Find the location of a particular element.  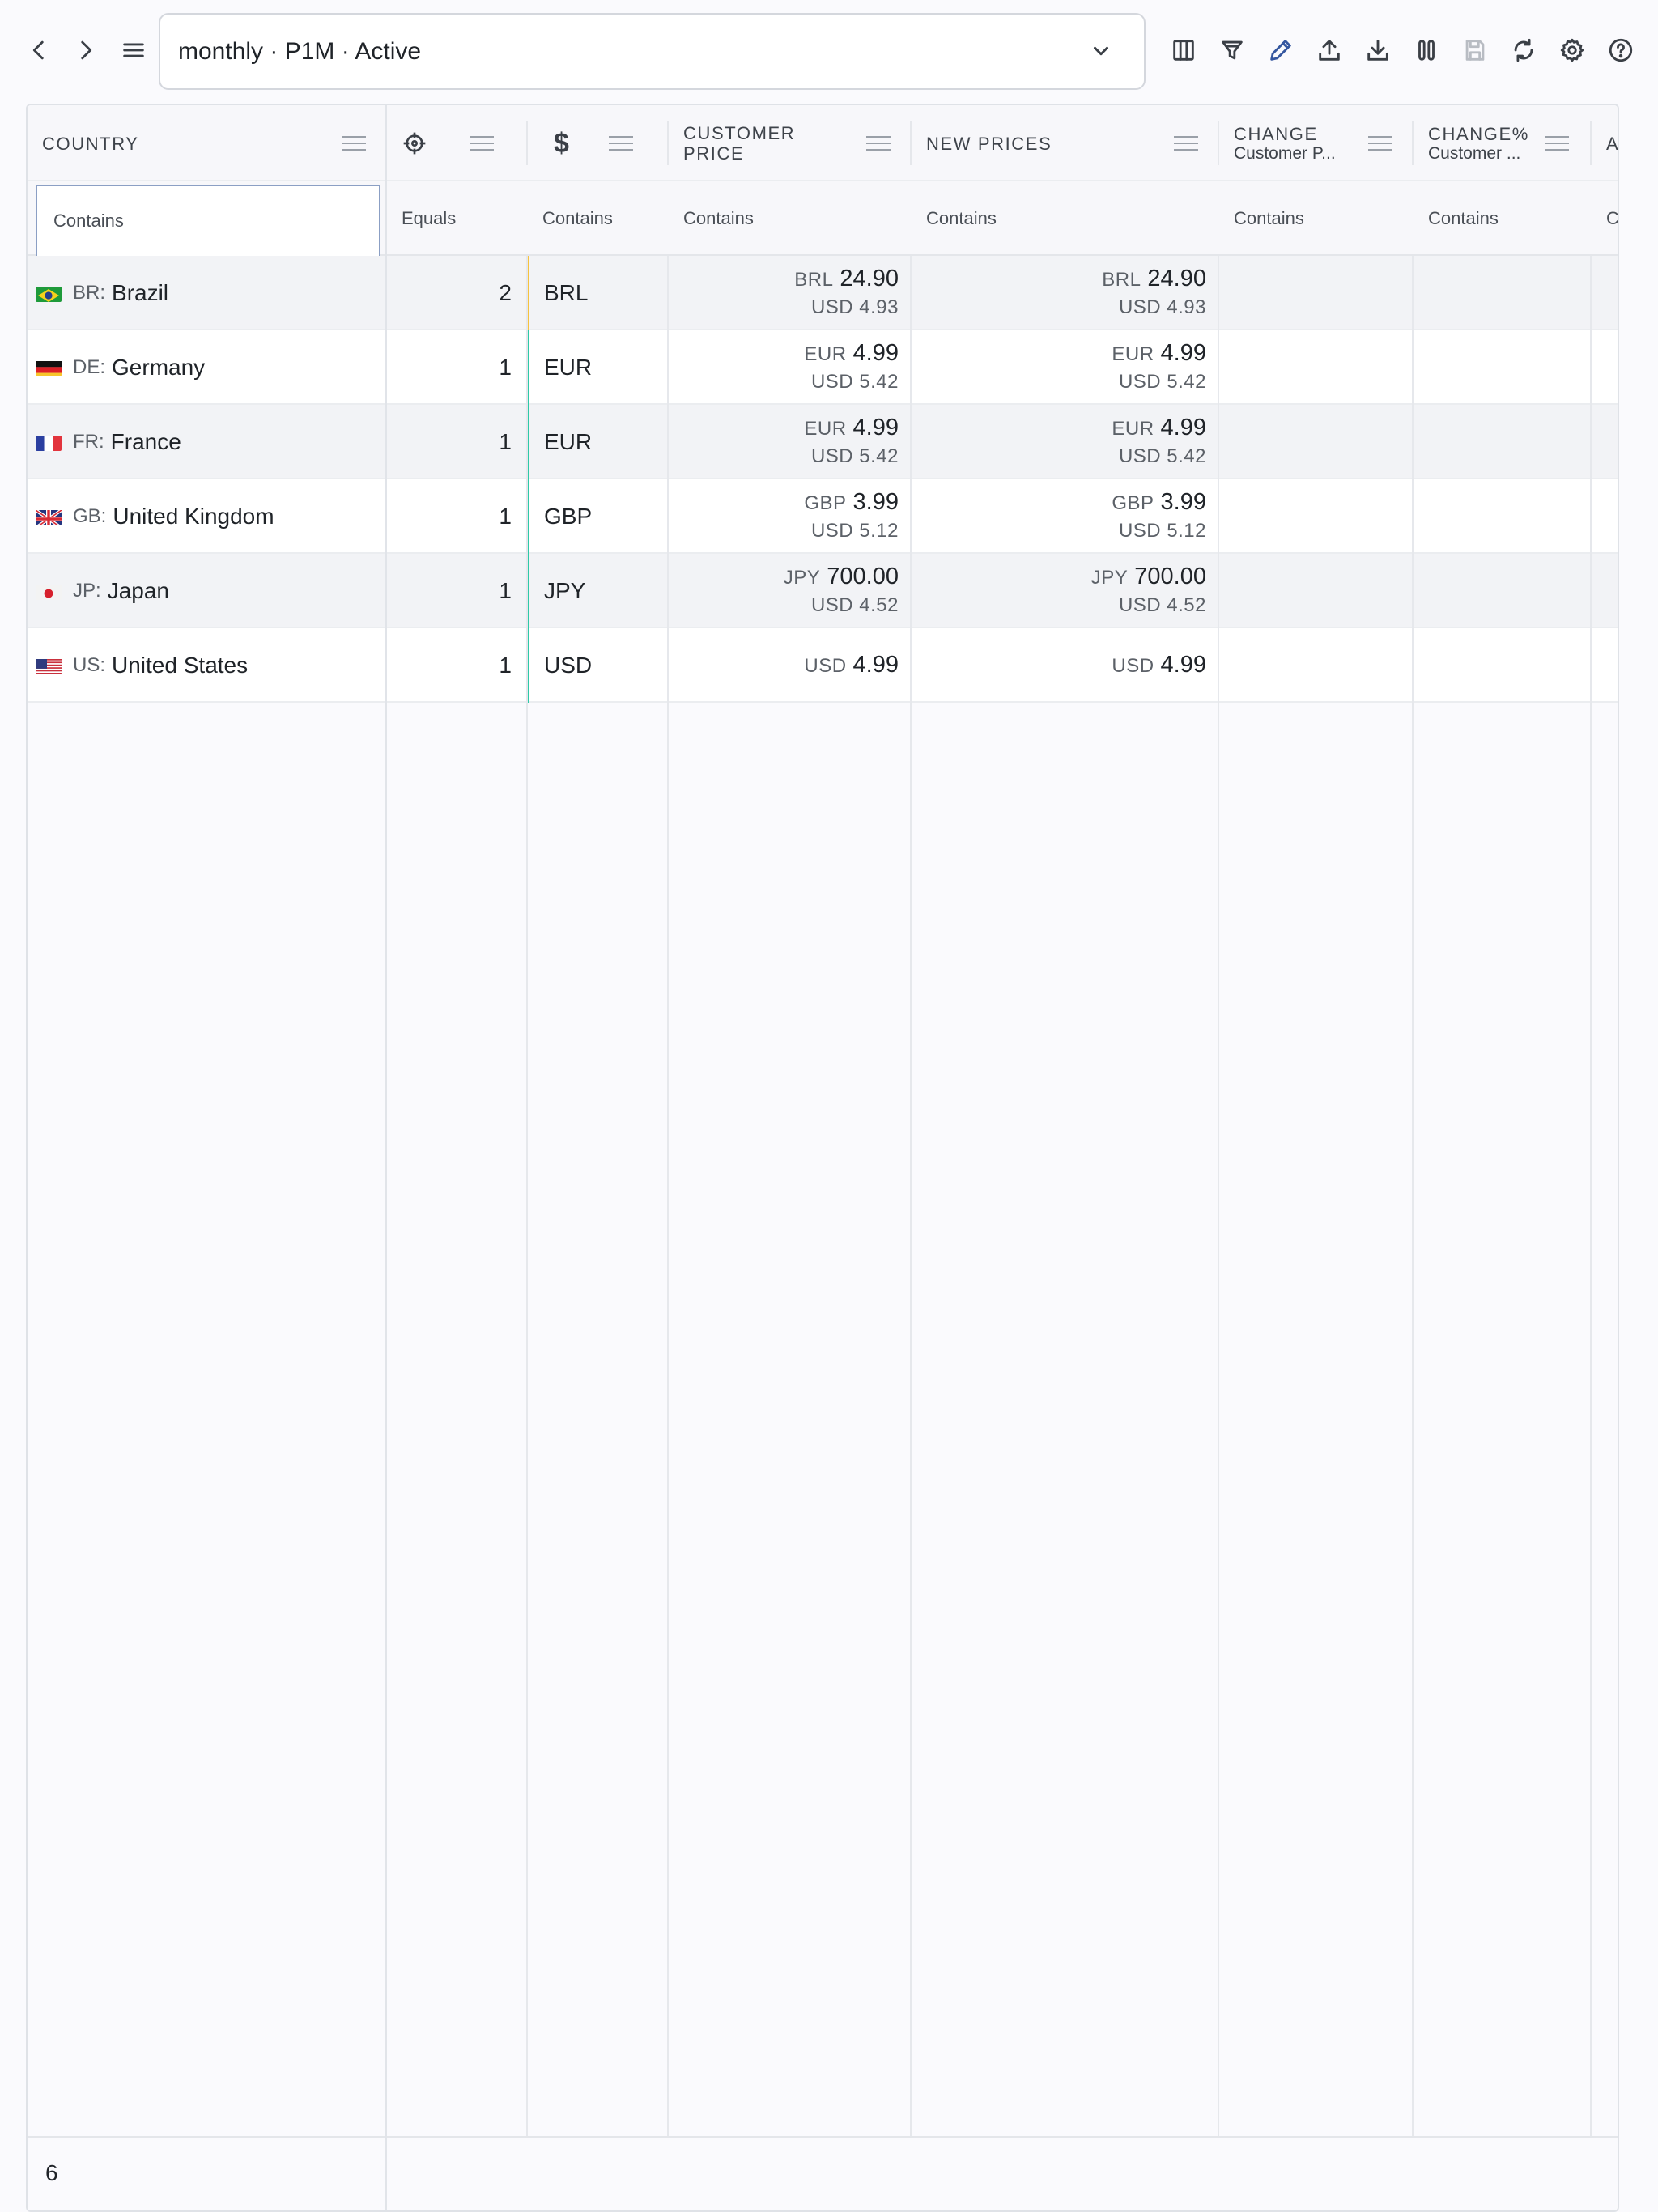

customer-price-cell: BRL 24.90 USD 4.93 is located at coordinates (790, 293).